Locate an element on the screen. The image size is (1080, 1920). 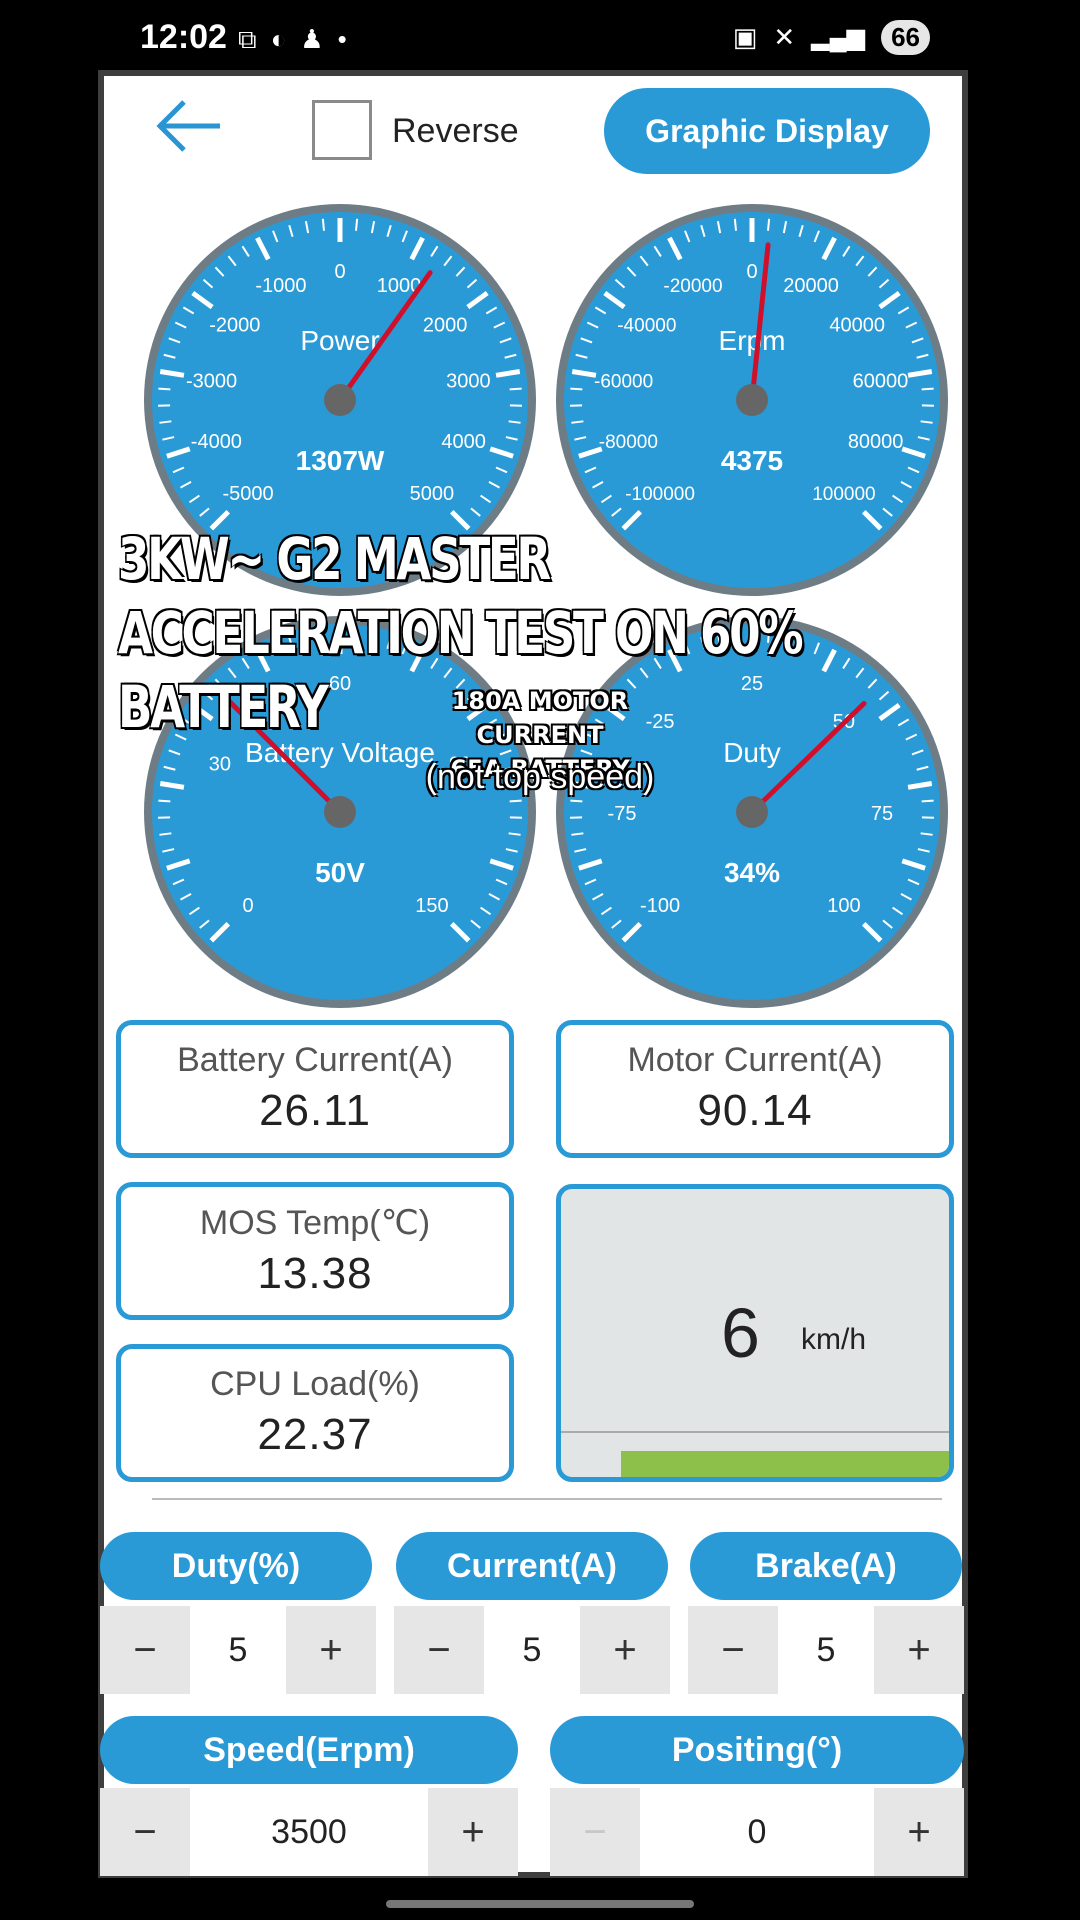
controls-divider is located at coordinates (547, 1499).